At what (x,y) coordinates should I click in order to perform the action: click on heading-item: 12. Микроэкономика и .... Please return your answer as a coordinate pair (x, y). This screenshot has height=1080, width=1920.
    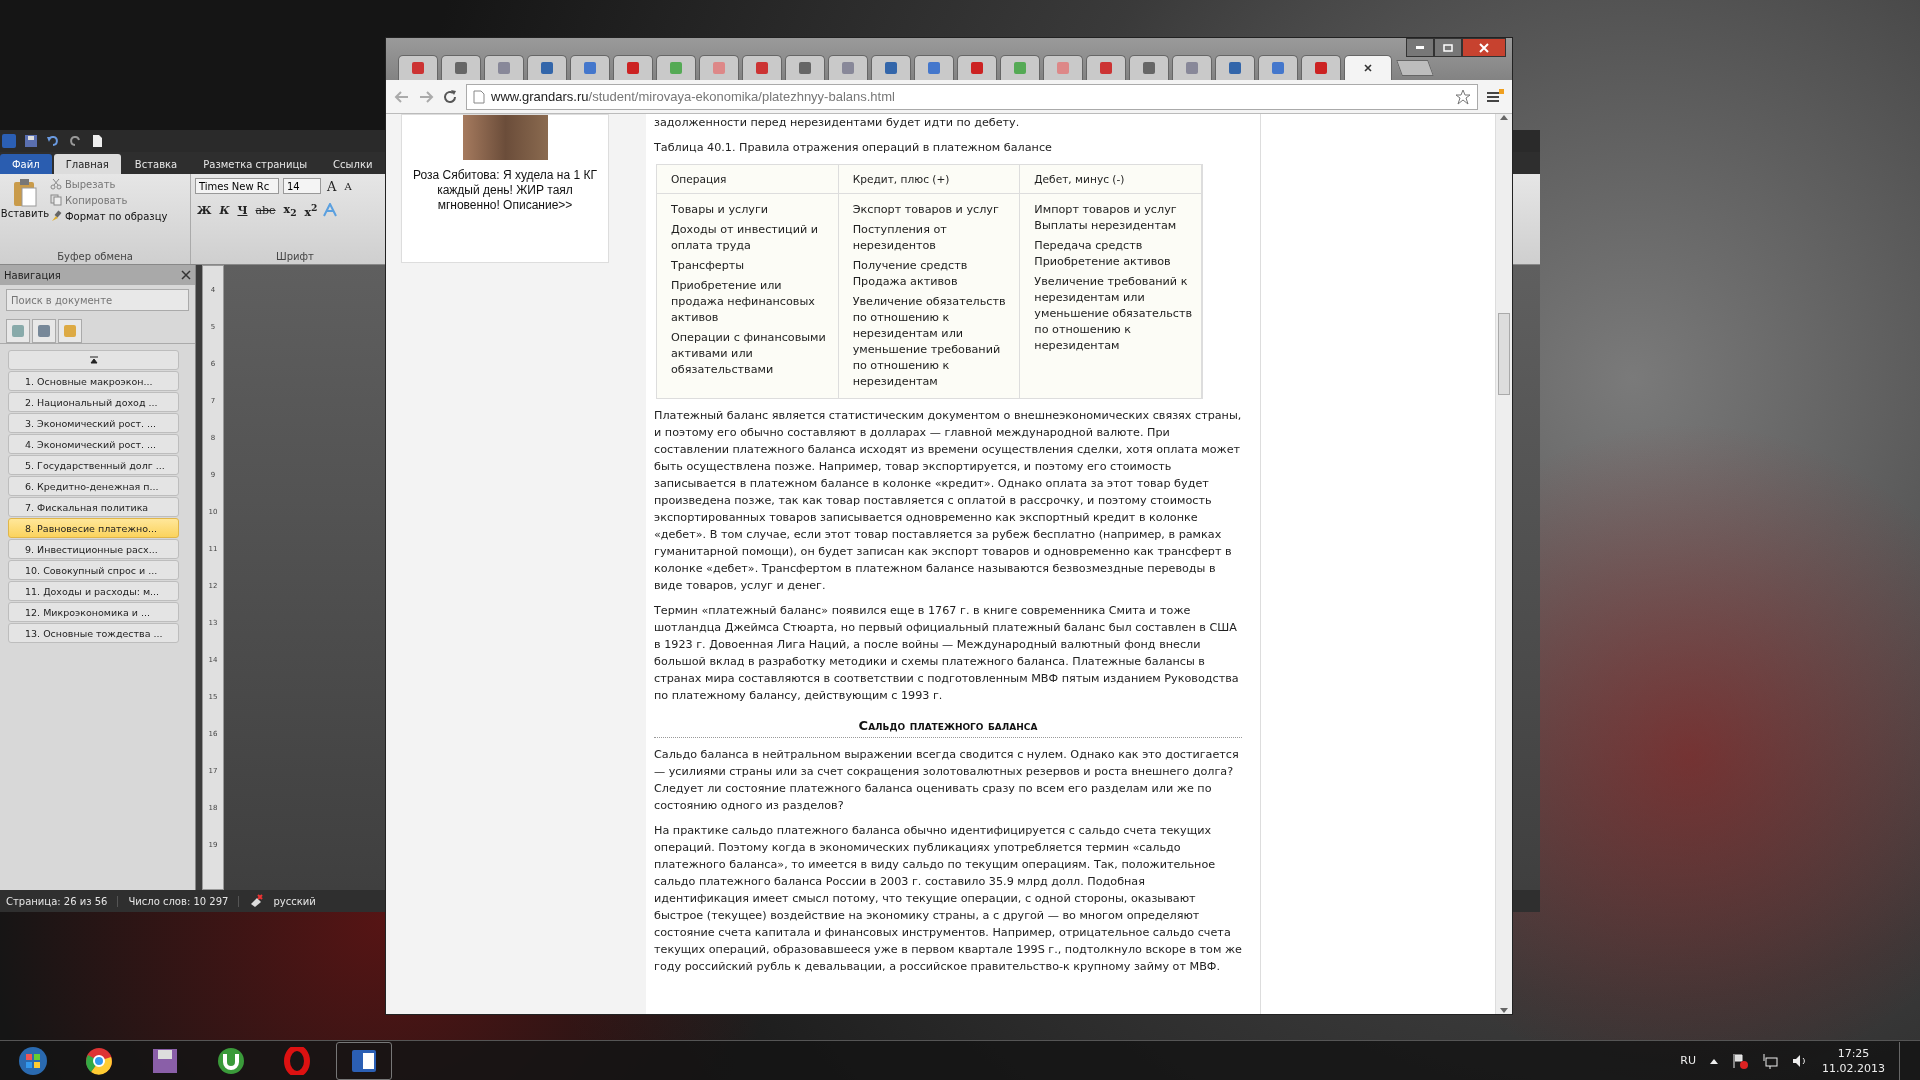
    Looking at the image, I should click on (93, 612).